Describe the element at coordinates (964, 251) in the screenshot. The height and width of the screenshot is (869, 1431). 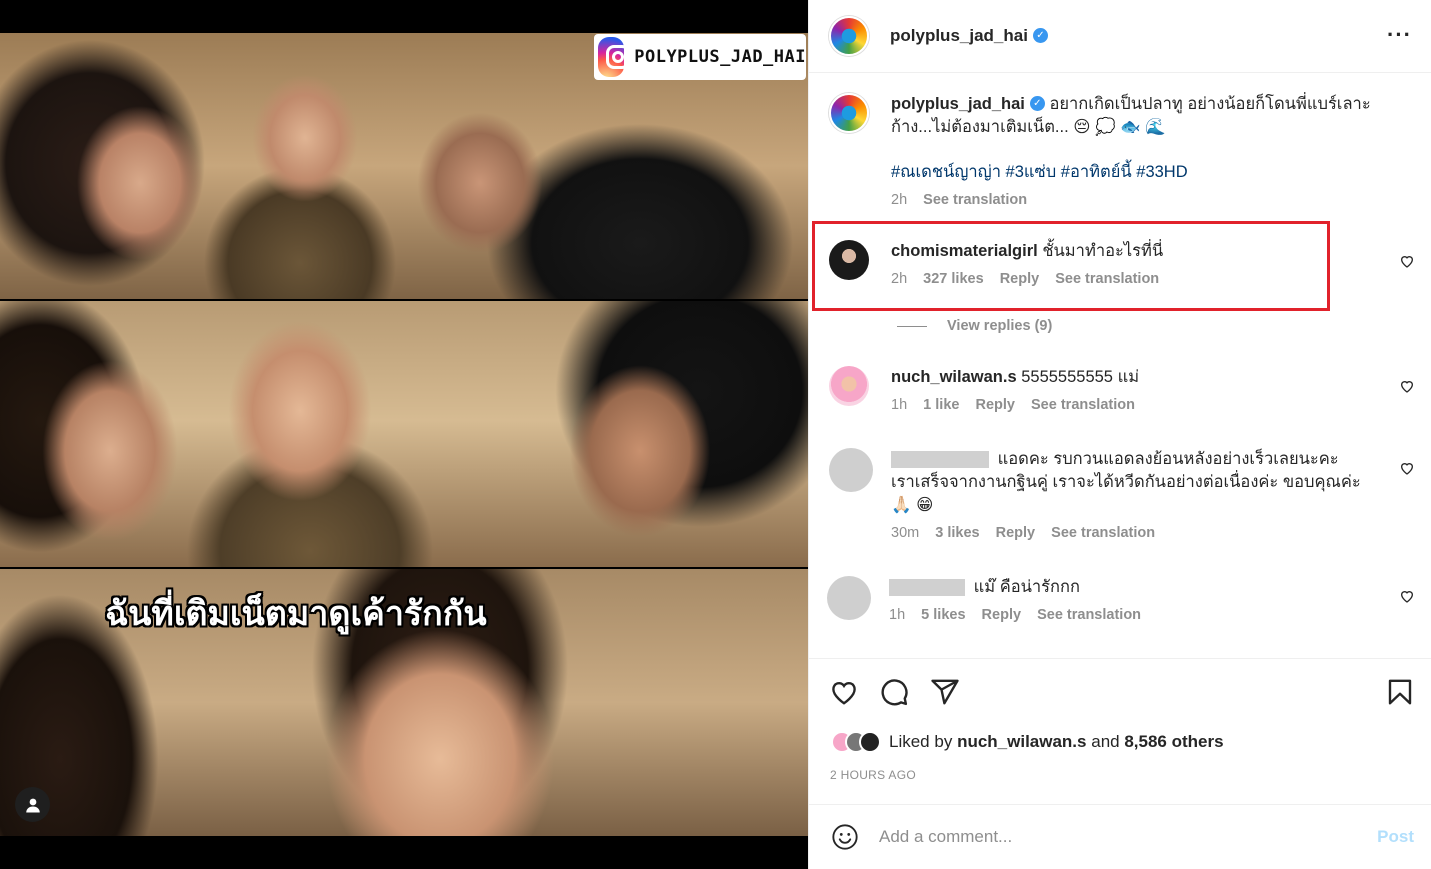
I see `comment-username: chomismaterialgirl` at that location.